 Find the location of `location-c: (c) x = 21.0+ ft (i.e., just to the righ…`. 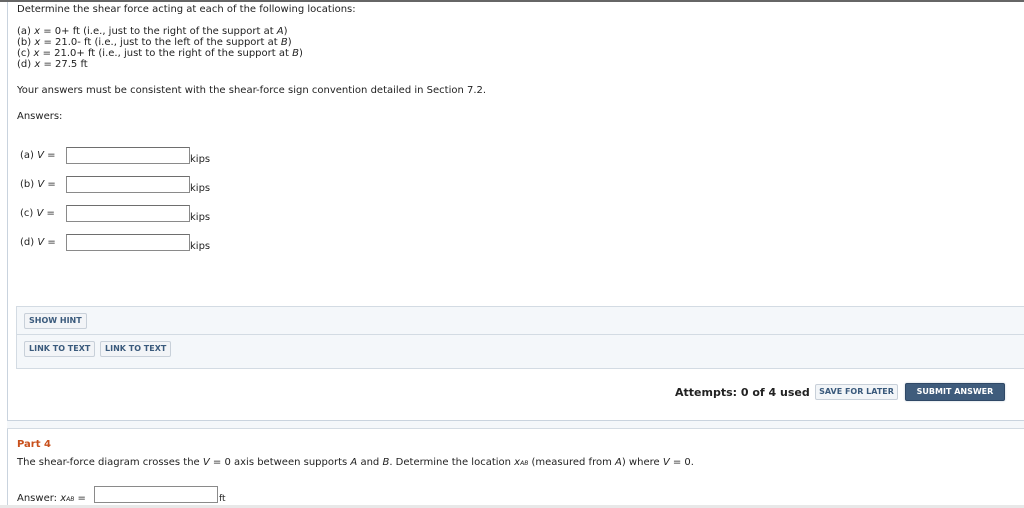

location-c: (c) x = 21.0+ ft (i.e., just to the righ… is located at coordinates (160, 53).